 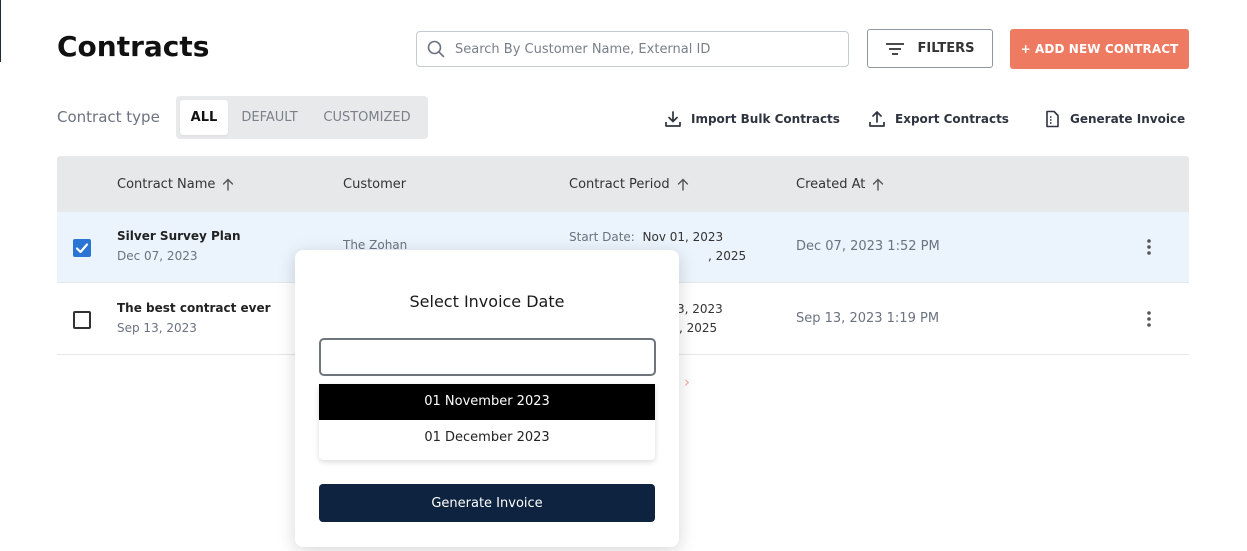 I want to click on contract-period-start: Start Date: Nov 01, 2023, so click(x=646, y=237).